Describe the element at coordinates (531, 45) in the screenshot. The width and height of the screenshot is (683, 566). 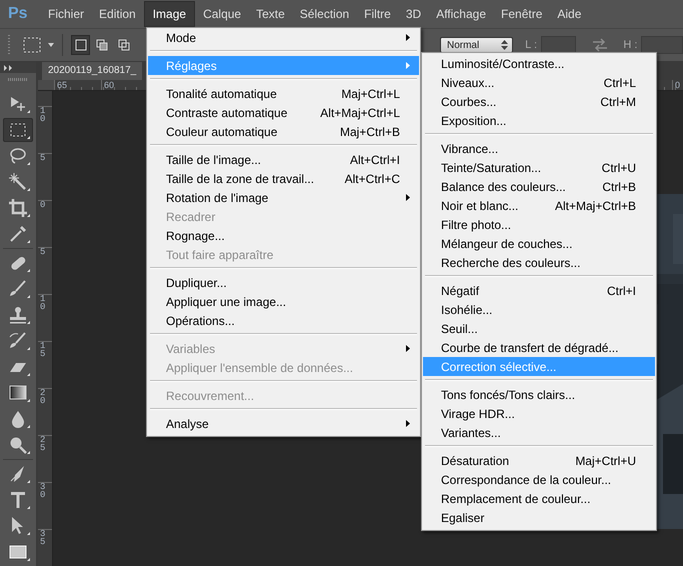
I see `width-label: L :` at that location.